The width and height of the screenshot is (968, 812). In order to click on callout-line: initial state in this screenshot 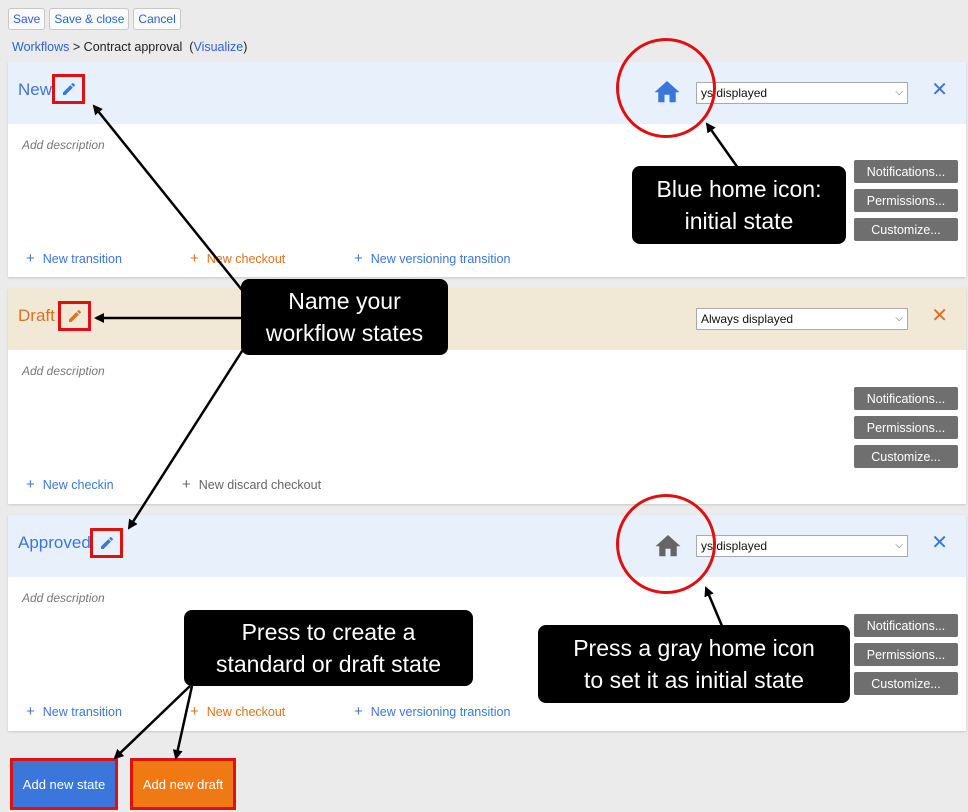, I will do `click(739, 221)`.